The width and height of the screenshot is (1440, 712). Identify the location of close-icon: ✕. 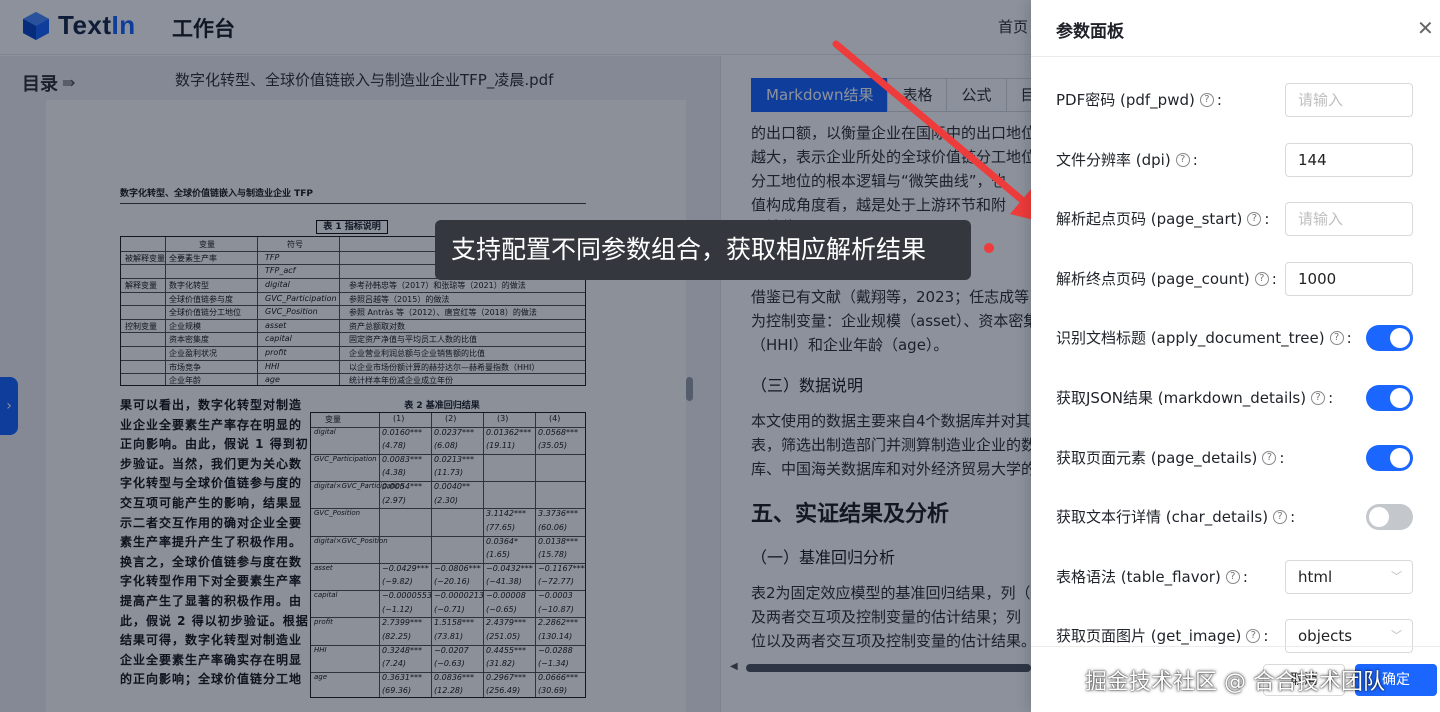
(1425, 28).